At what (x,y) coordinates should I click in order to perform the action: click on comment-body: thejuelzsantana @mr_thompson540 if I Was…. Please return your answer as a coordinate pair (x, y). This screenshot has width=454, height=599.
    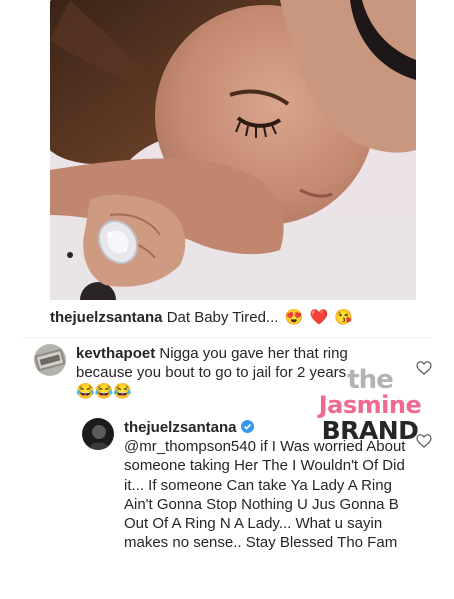
    Looking at the image, I should click on (265, 485).